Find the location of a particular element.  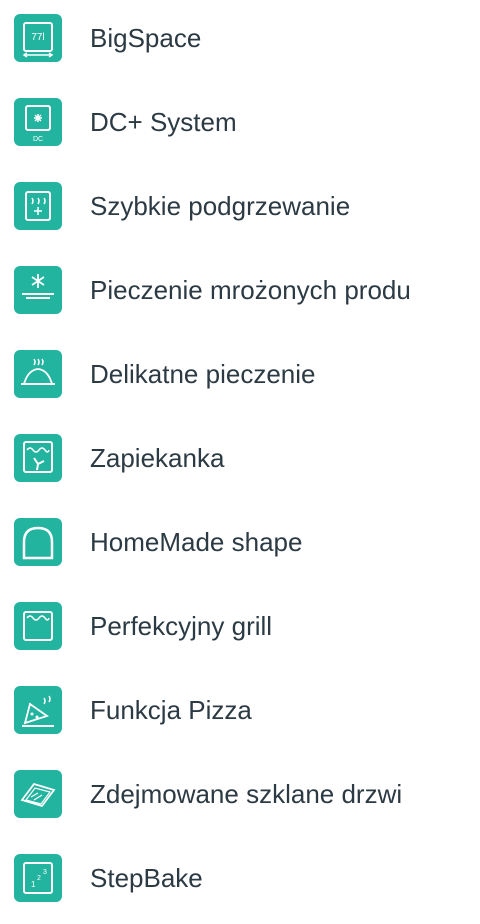

feature-item-casserole: Zapiekanka is located at coordinates (240, 465).